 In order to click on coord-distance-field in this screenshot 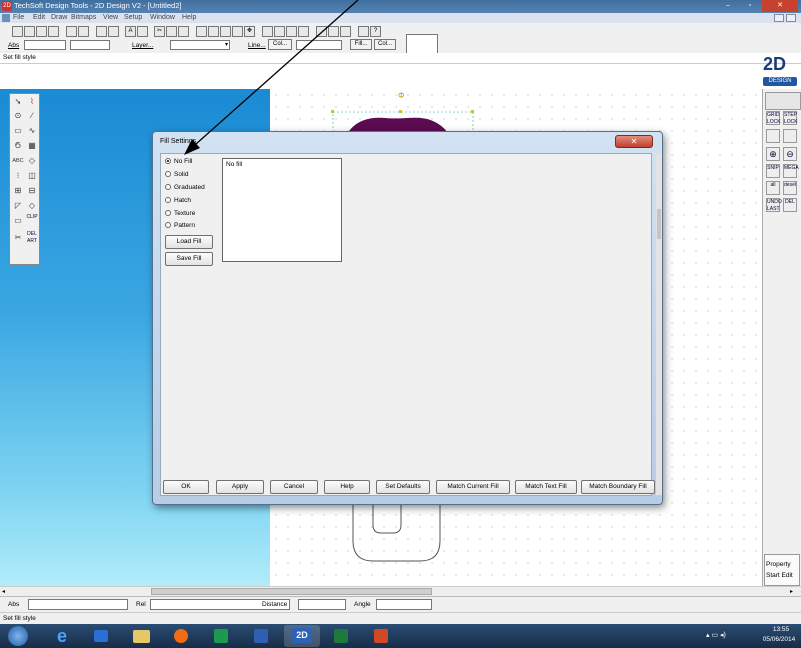, I will do `click(322, 604)`.